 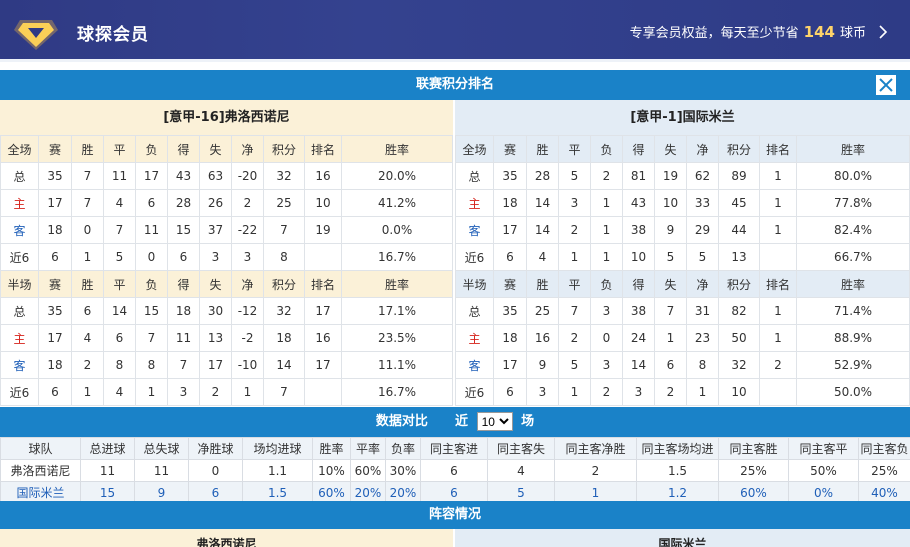 What do you see at coordinates (215, 448) in the screenshot?
I see `column-header: 净胜球` at bounding box center [215, 448].